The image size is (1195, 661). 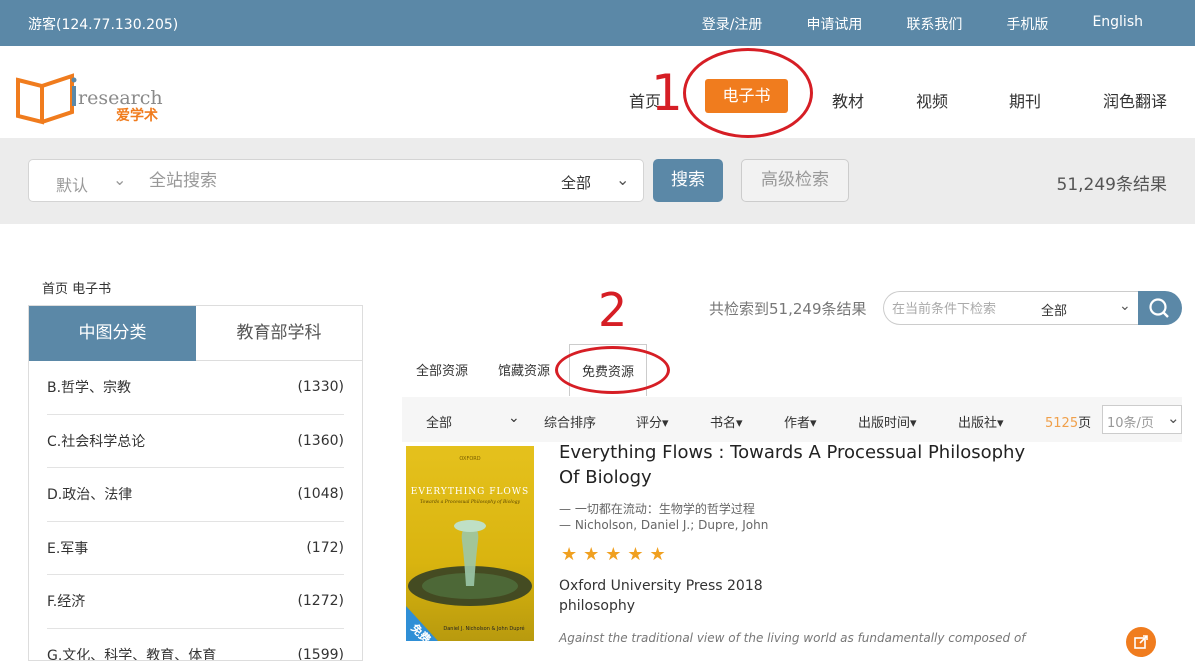 I want to click on resource-tabs: 全部资源 馆藏资源 免费资源, so click(x=792, y=370).